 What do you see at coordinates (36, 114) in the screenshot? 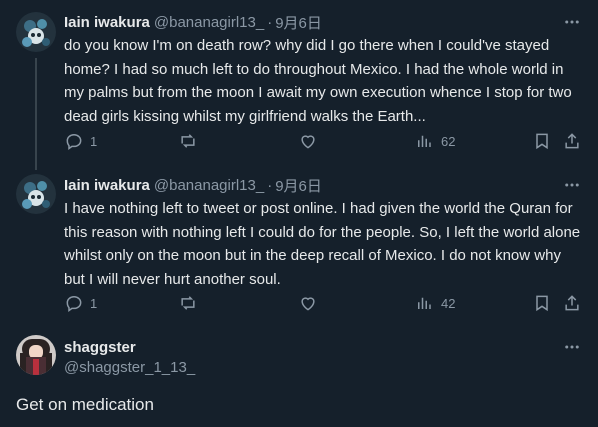
I see `thread-line` at bounding box center [36, 114].